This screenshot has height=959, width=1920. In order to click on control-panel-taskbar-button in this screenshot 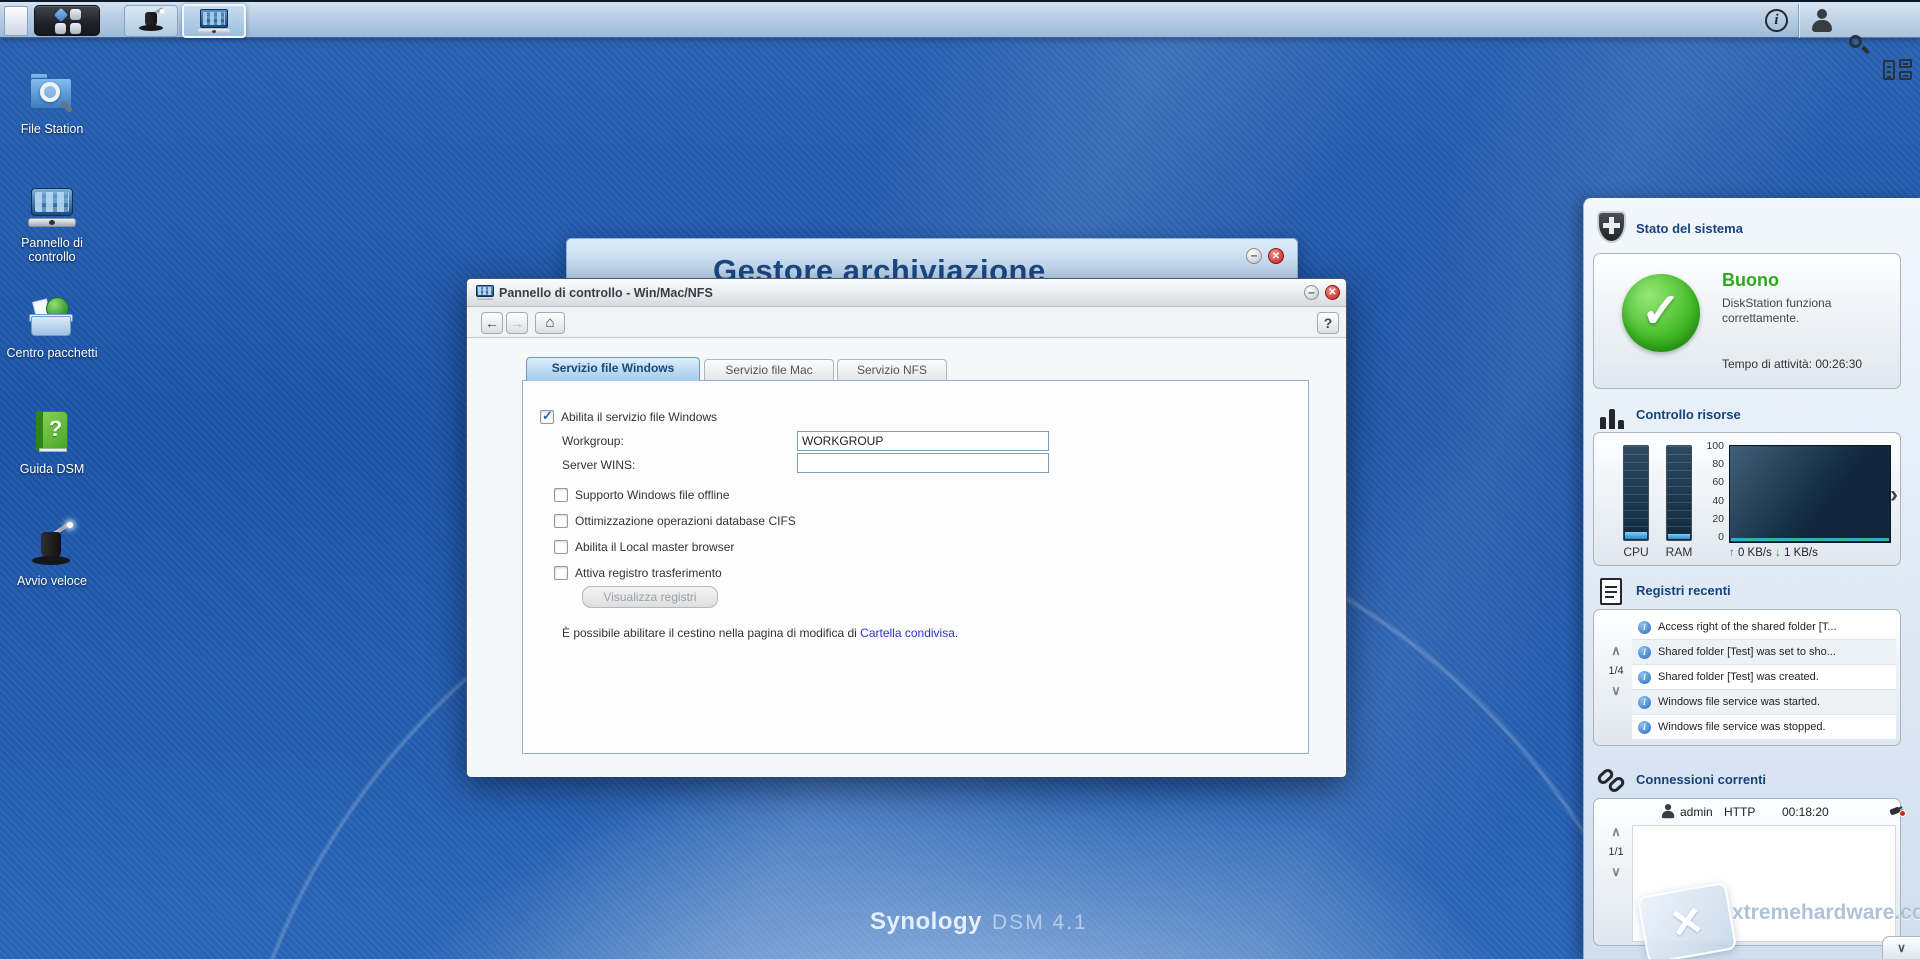, I will do `click(214, 21)`.